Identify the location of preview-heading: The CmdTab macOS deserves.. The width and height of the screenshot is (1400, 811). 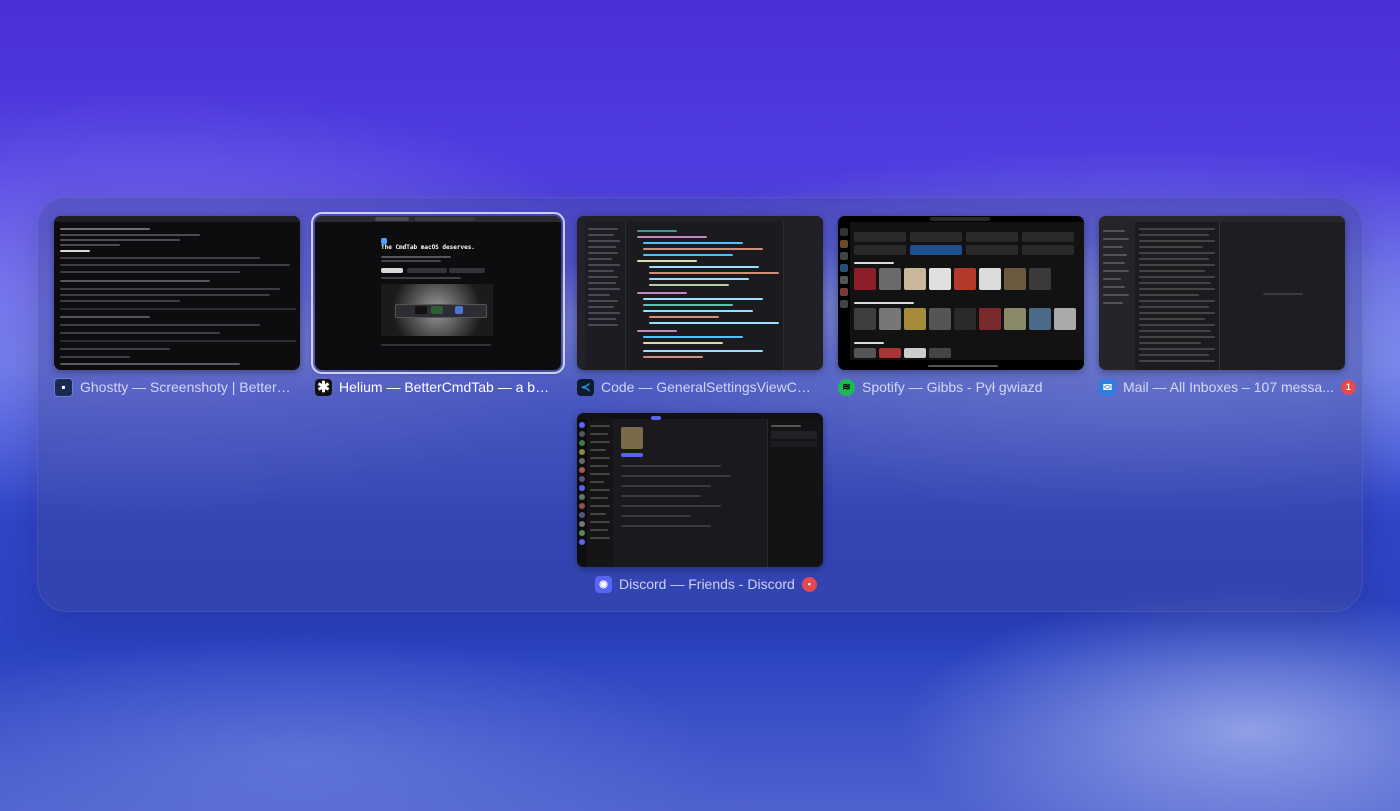
(428, 247).